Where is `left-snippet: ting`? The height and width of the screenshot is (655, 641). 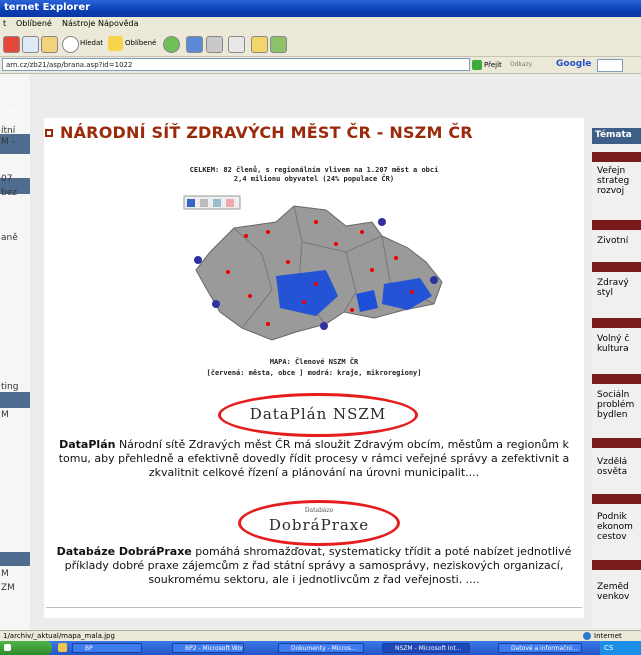 left-snippet: ting is located at coordinates (9, 387).